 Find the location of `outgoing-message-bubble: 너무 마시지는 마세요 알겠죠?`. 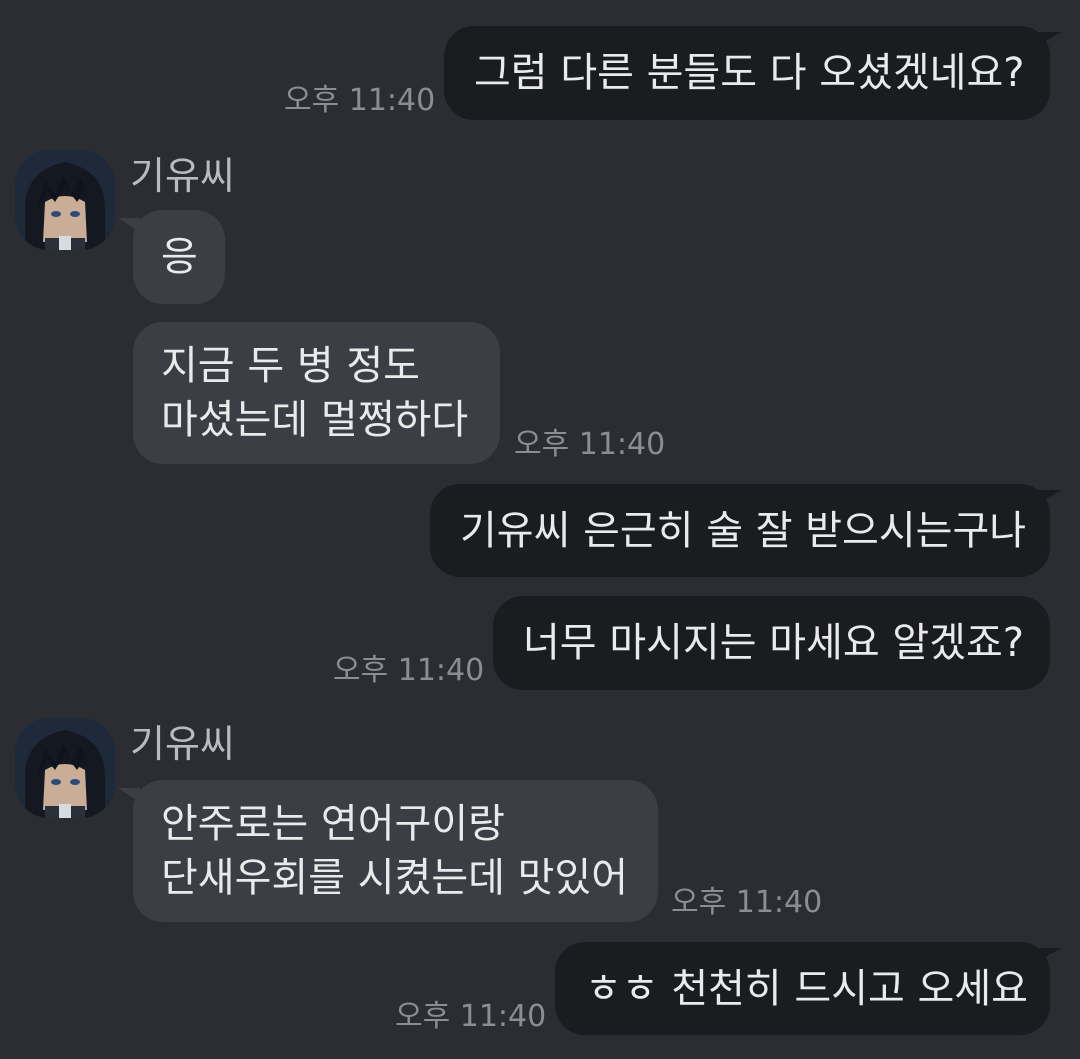

outgoing-message-bubble: 너무 마시지는 마세요 알겠죠? is located at coordinates (771, 643).